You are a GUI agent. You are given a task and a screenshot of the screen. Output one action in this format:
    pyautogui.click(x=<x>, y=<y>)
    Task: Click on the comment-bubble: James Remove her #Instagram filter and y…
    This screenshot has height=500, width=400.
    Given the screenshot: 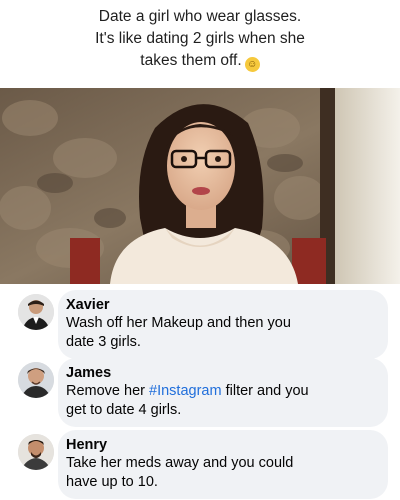 What is the action you would take?
    pyautogui.click(x=223, y=392)
    